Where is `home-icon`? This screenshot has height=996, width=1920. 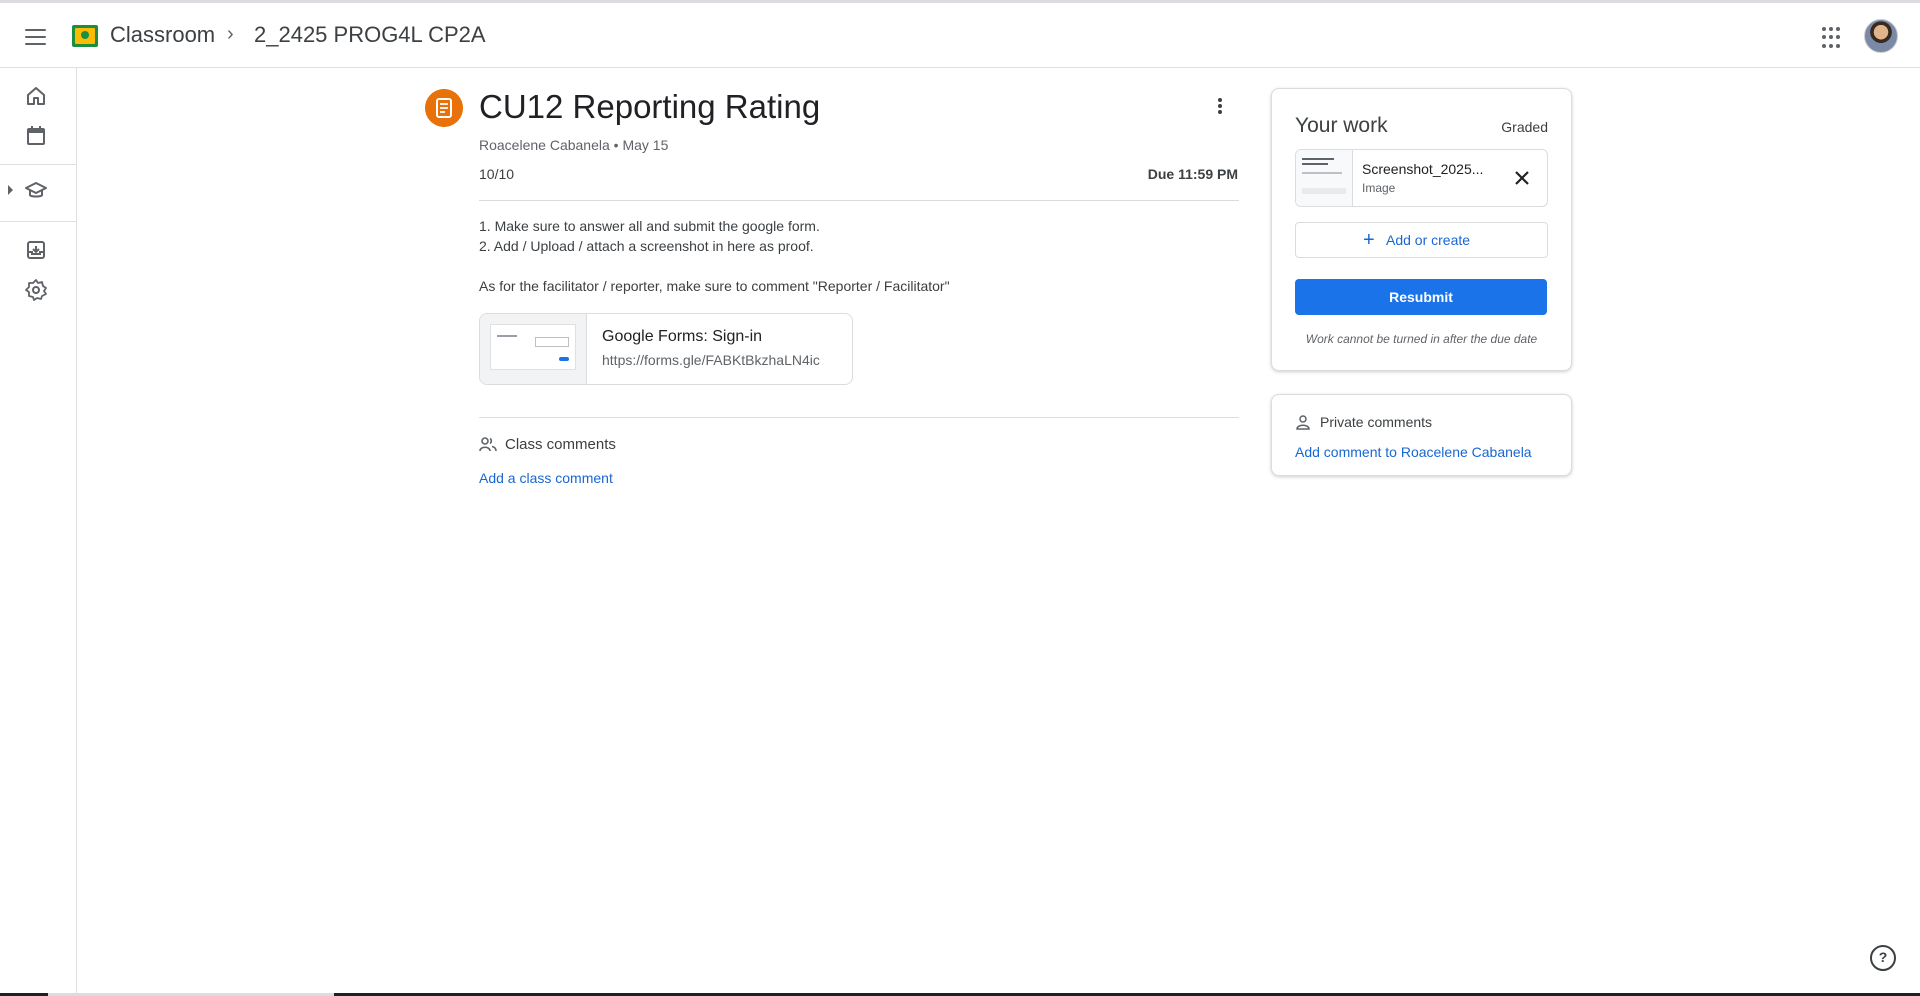 home-icon is located at coordinates (36, 96).